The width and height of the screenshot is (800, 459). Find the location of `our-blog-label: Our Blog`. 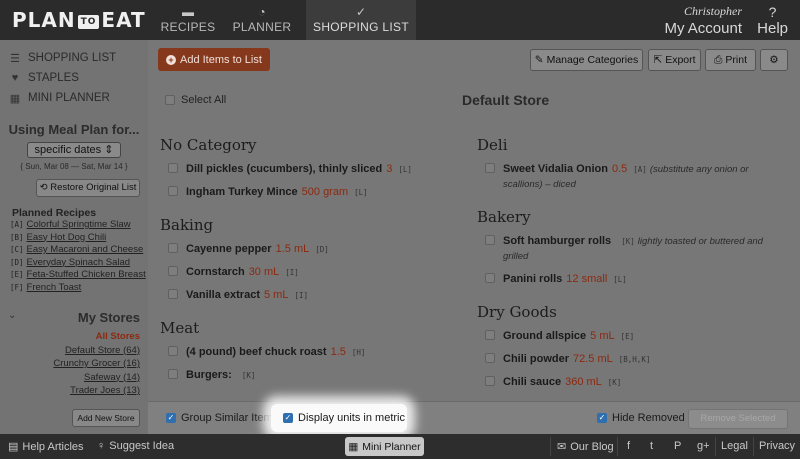

our-blog-label: Our Blog is located at coordinates (592, 446).